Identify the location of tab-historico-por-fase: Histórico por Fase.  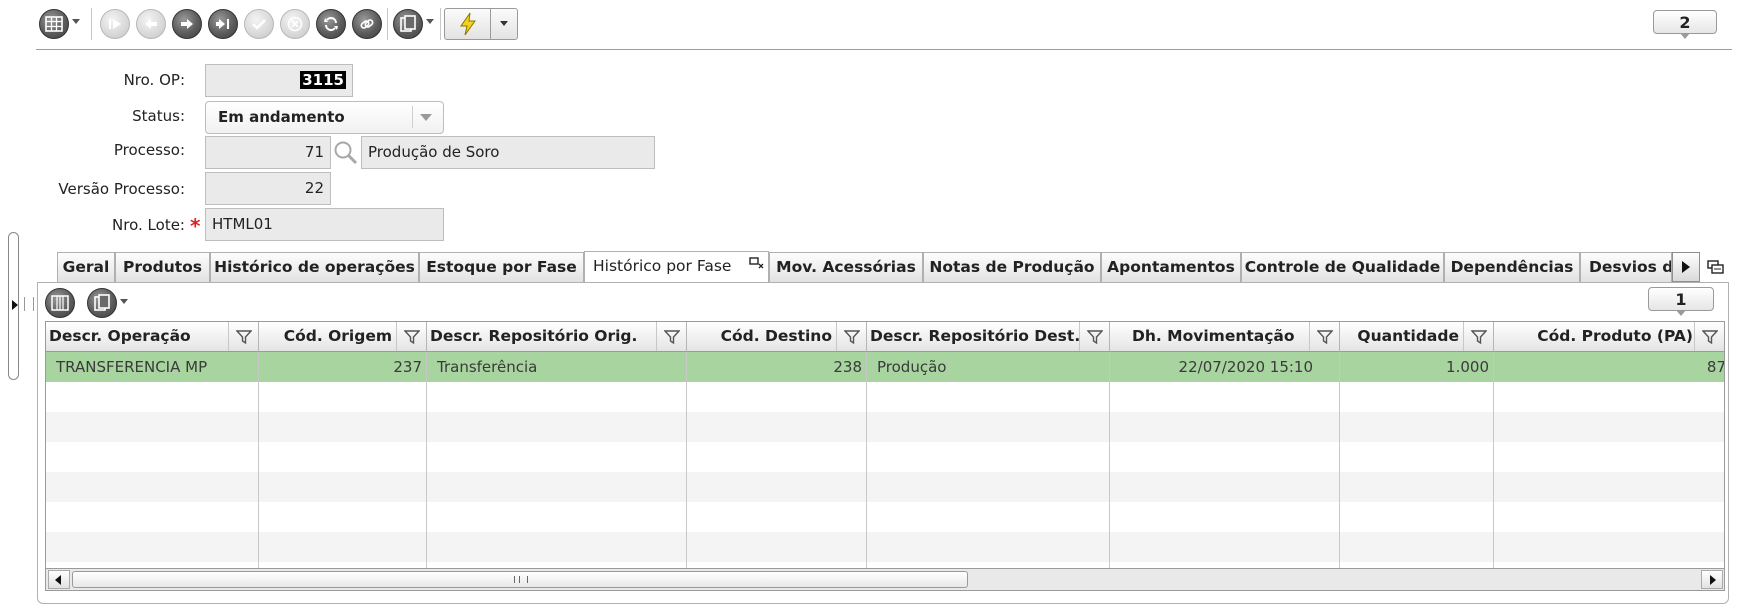
(676, 267).